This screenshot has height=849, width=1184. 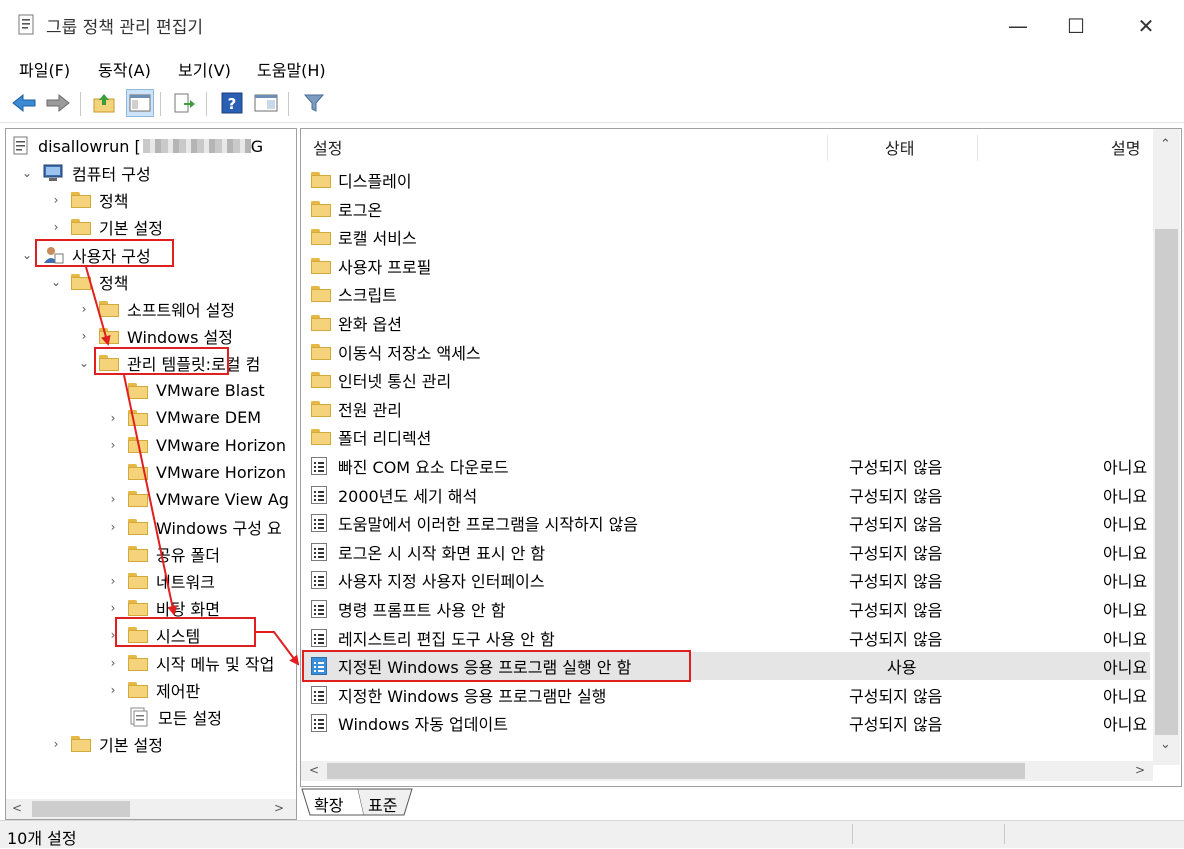 I want to click on annotation-arrows, so click(x=192, y=466).